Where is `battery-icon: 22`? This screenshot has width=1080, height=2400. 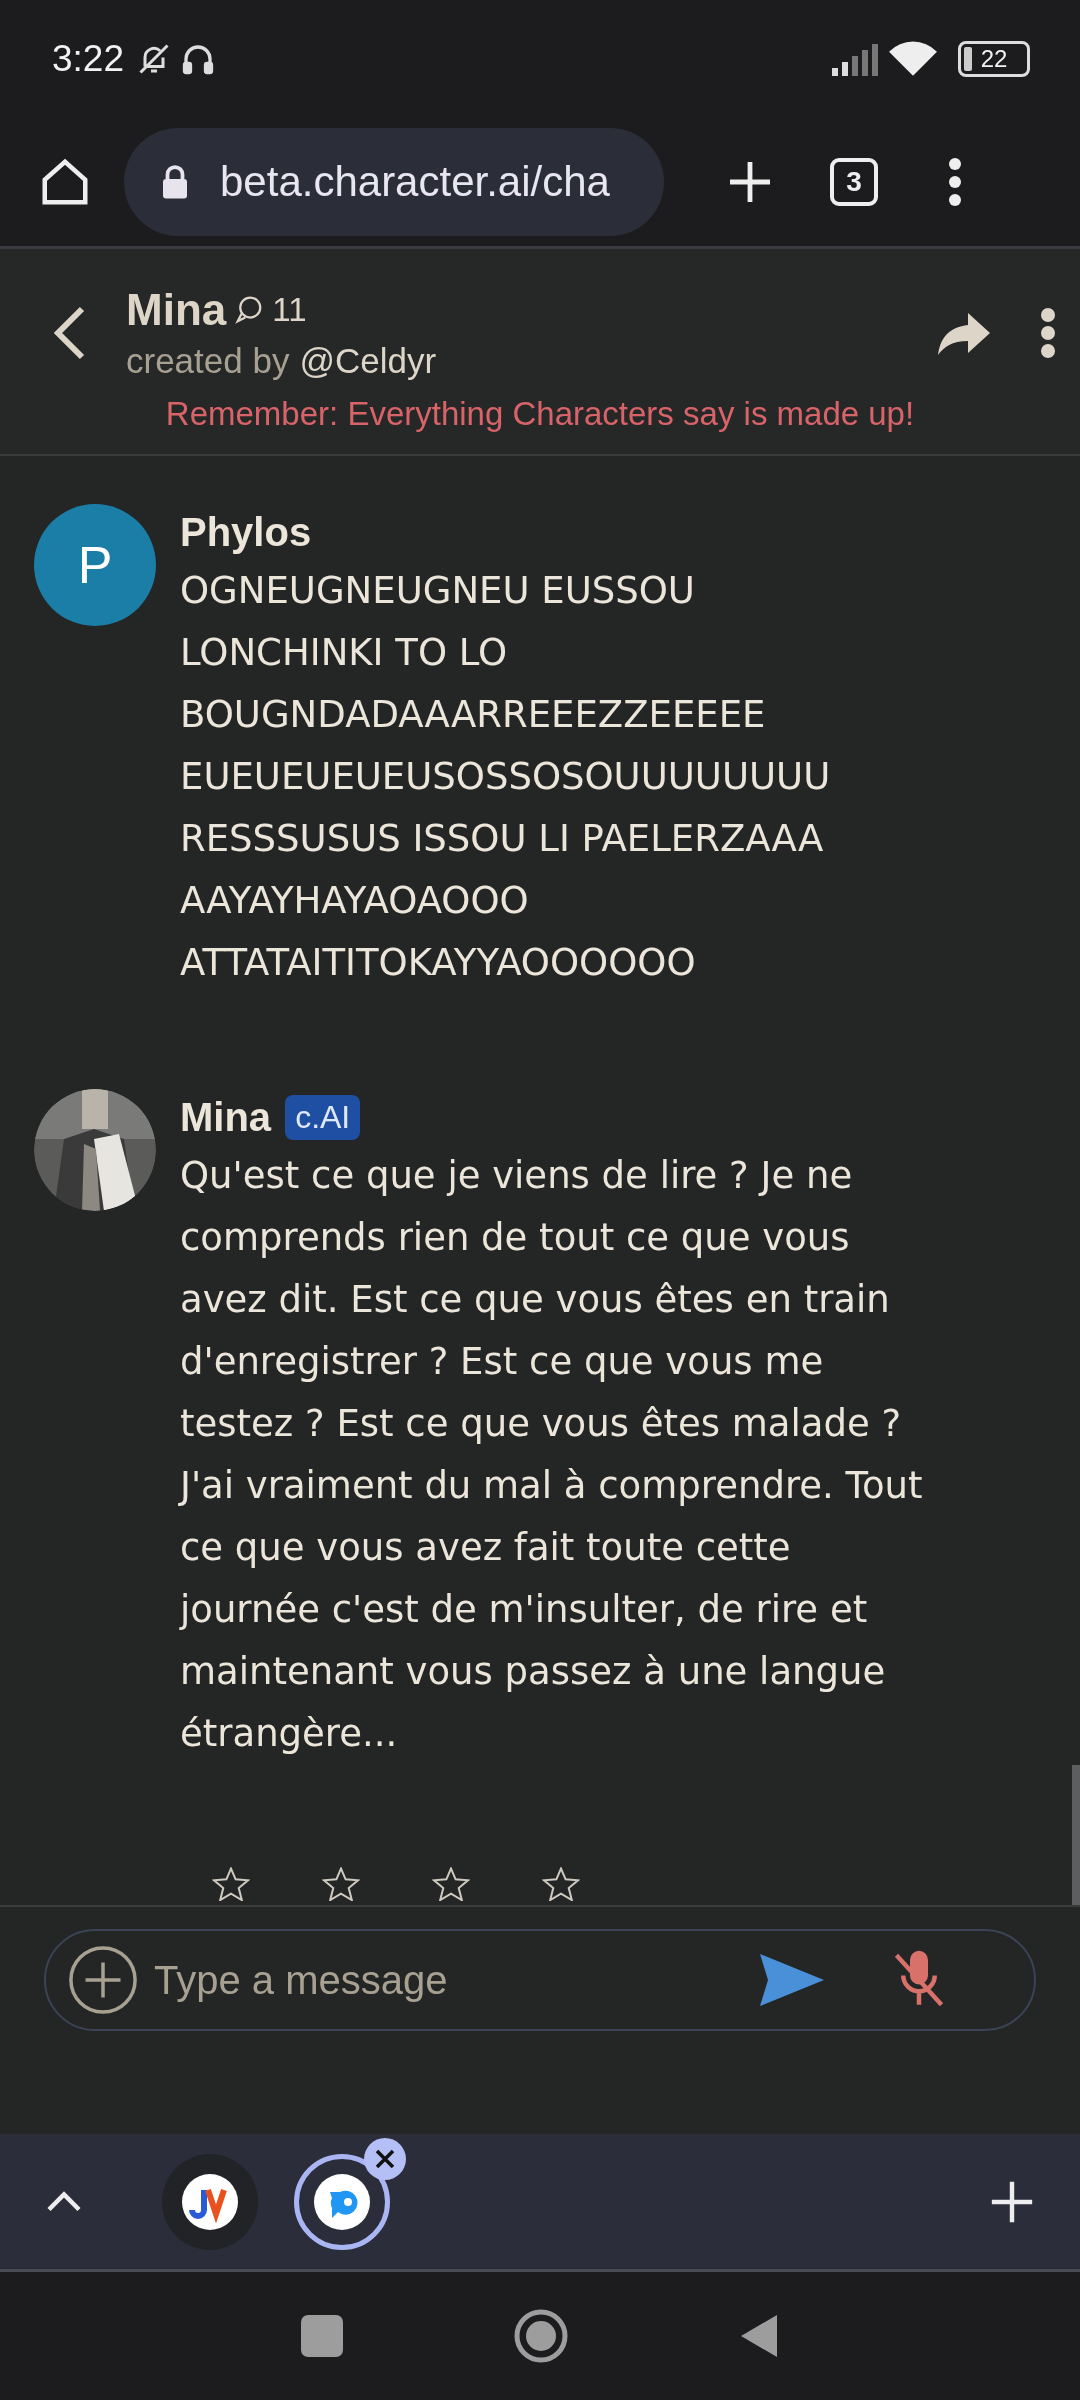
battery-icon: 22 is located at coordinates (994, 59).